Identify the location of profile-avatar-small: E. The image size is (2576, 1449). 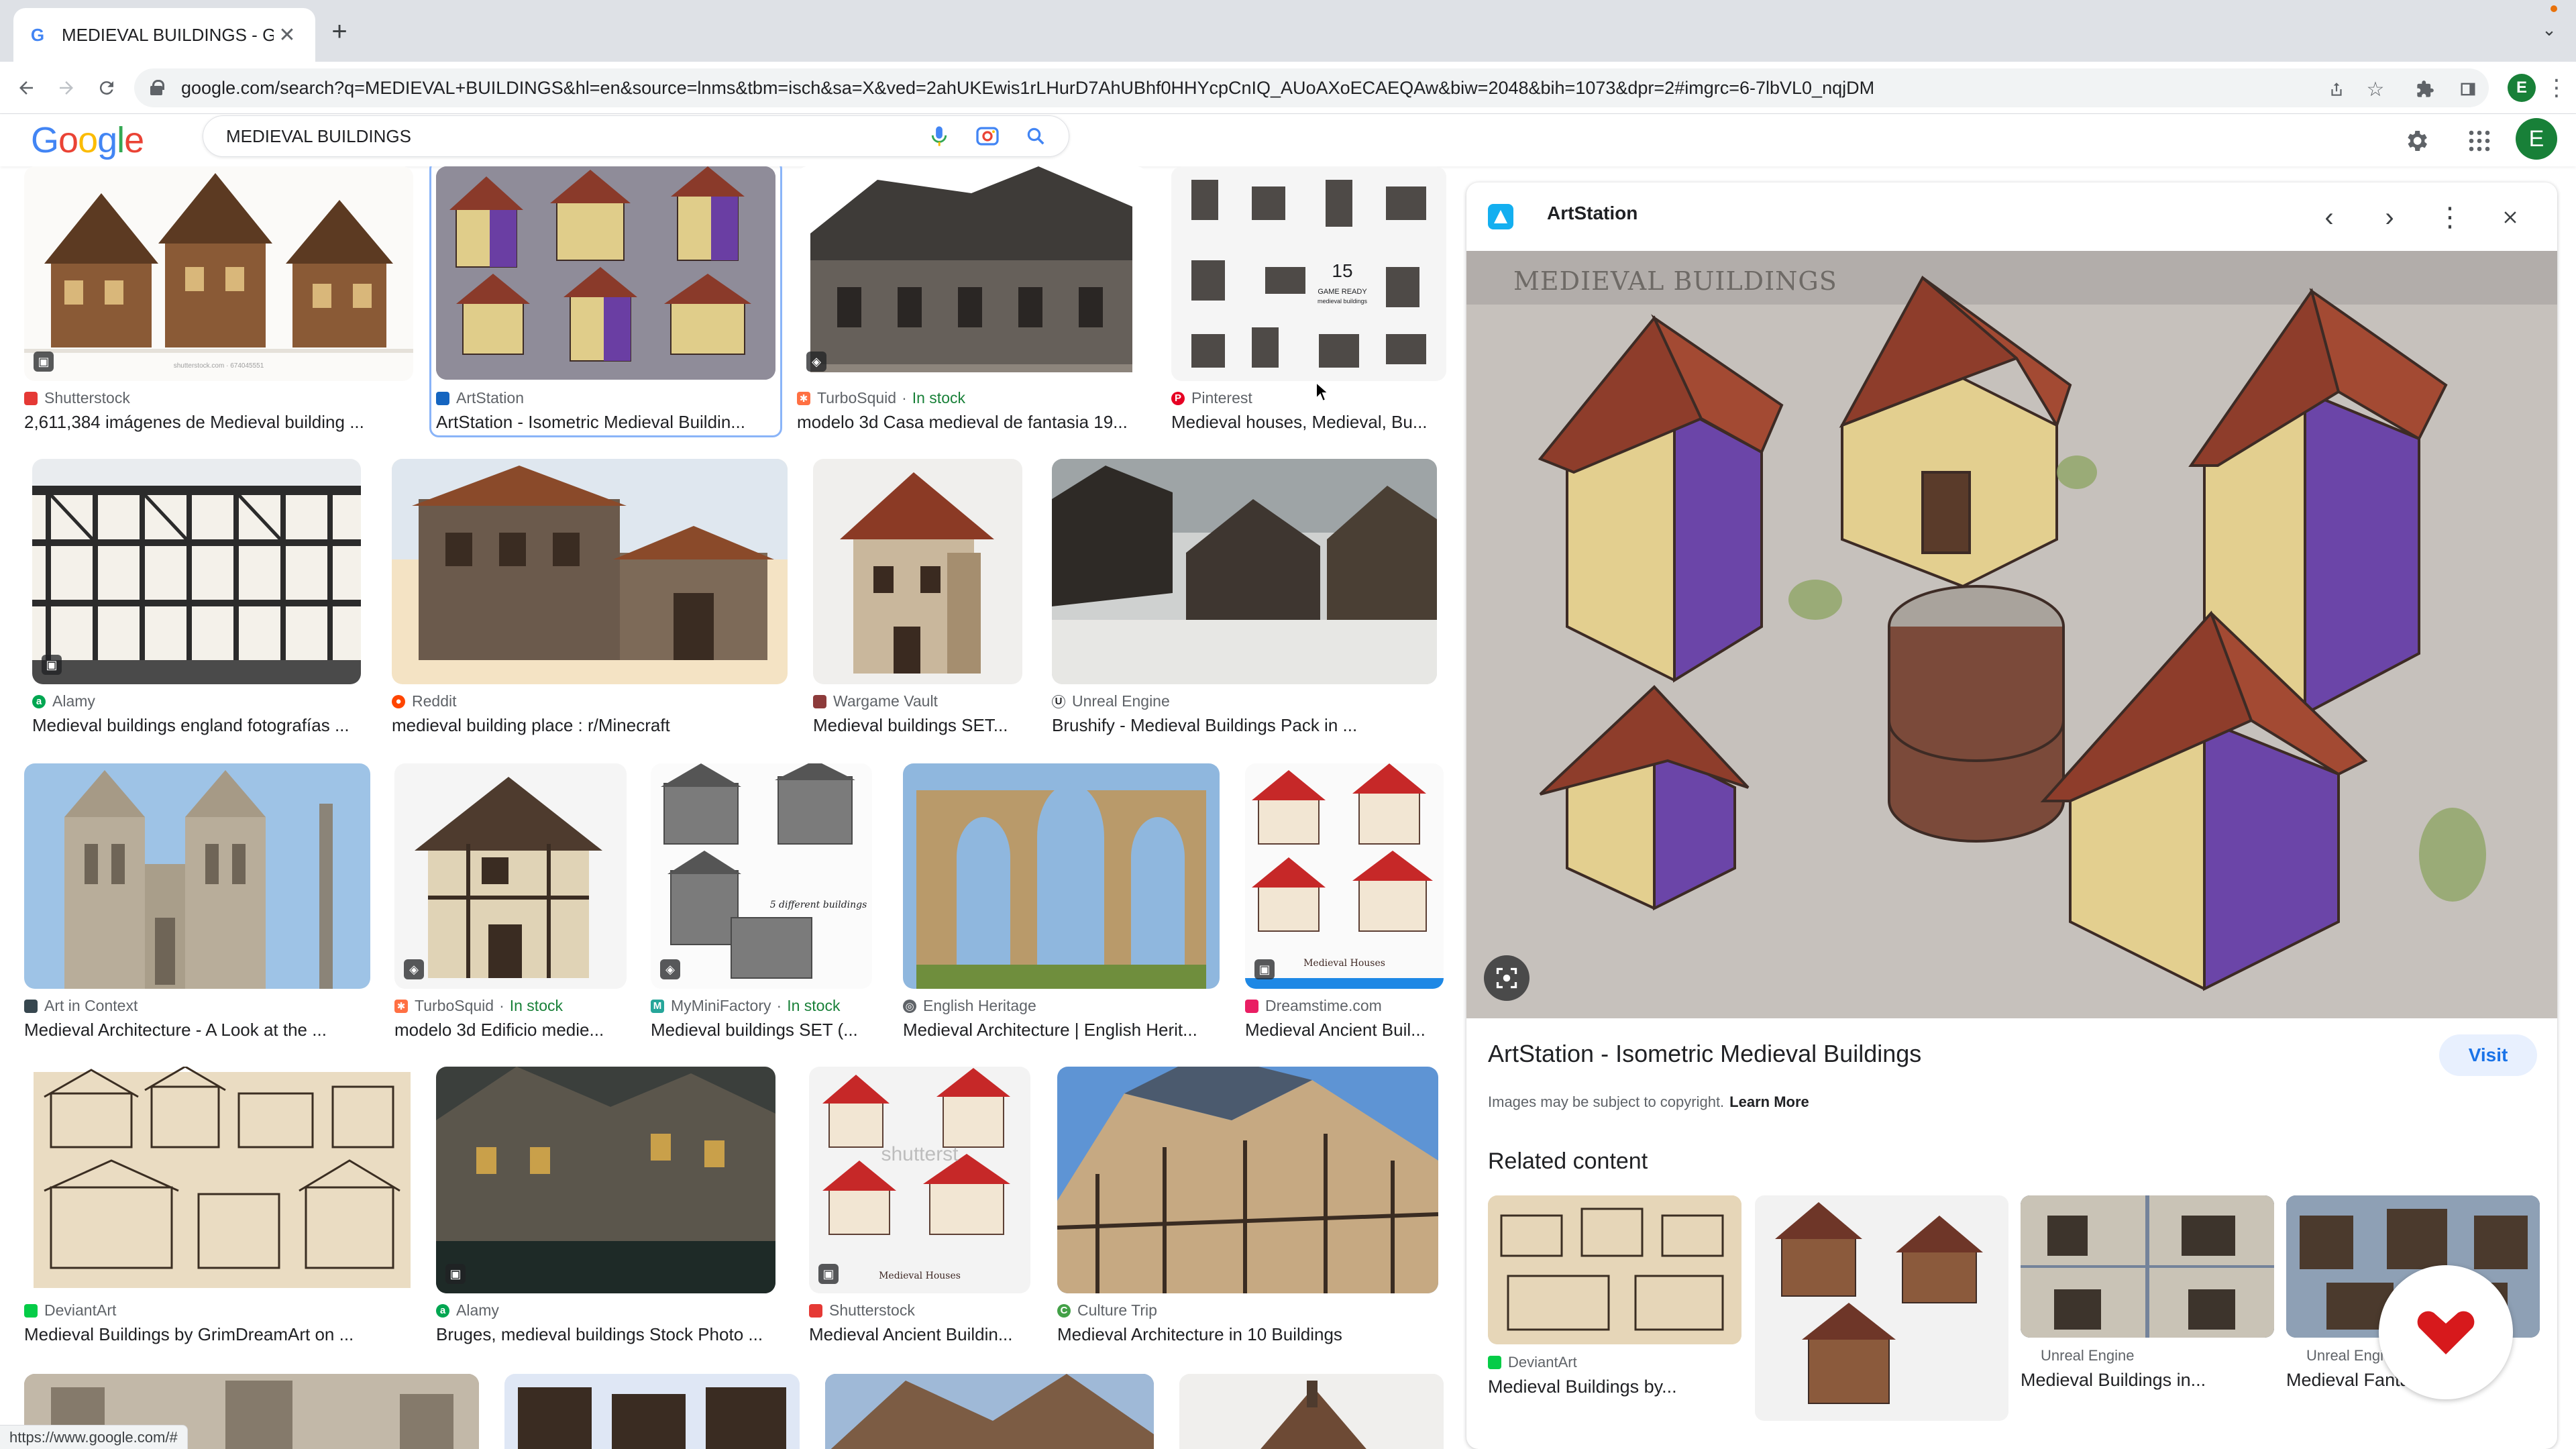
(2522, 88).